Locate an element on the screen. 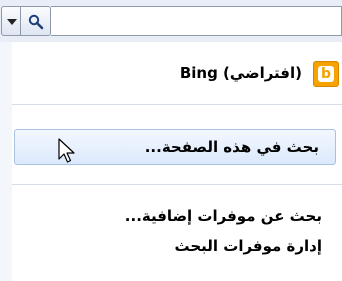 The height and width of the screenshot is (281, 342). search-provider-dropdown-button is located at coordinates (11, 21).